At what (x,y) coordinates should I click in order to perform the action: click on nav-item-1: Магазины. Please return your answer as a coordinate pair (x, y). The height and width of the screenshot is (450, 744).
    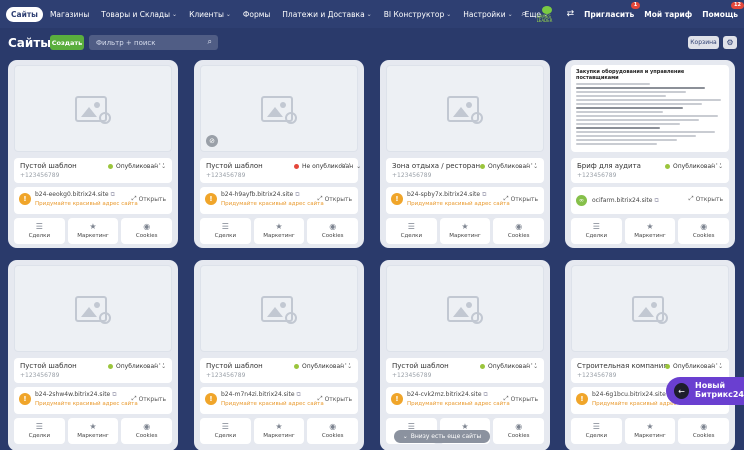
    Looking at the image, I should click on (69, 14).